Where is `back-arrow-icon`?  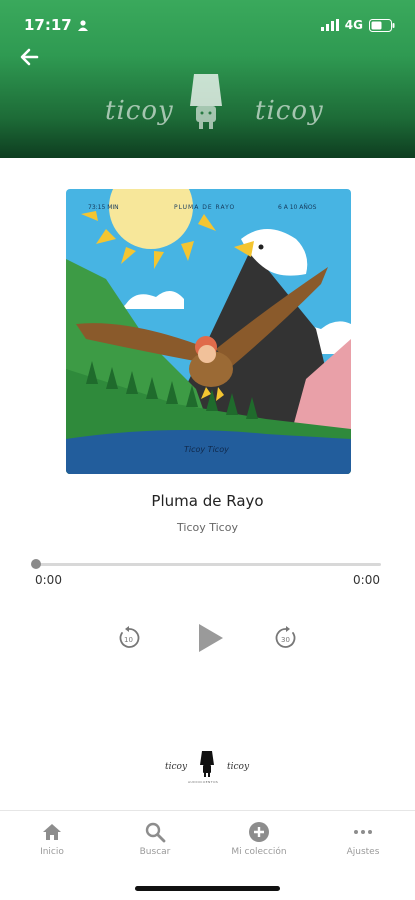 back-arrow-icon is located at coordinates (30, 57).